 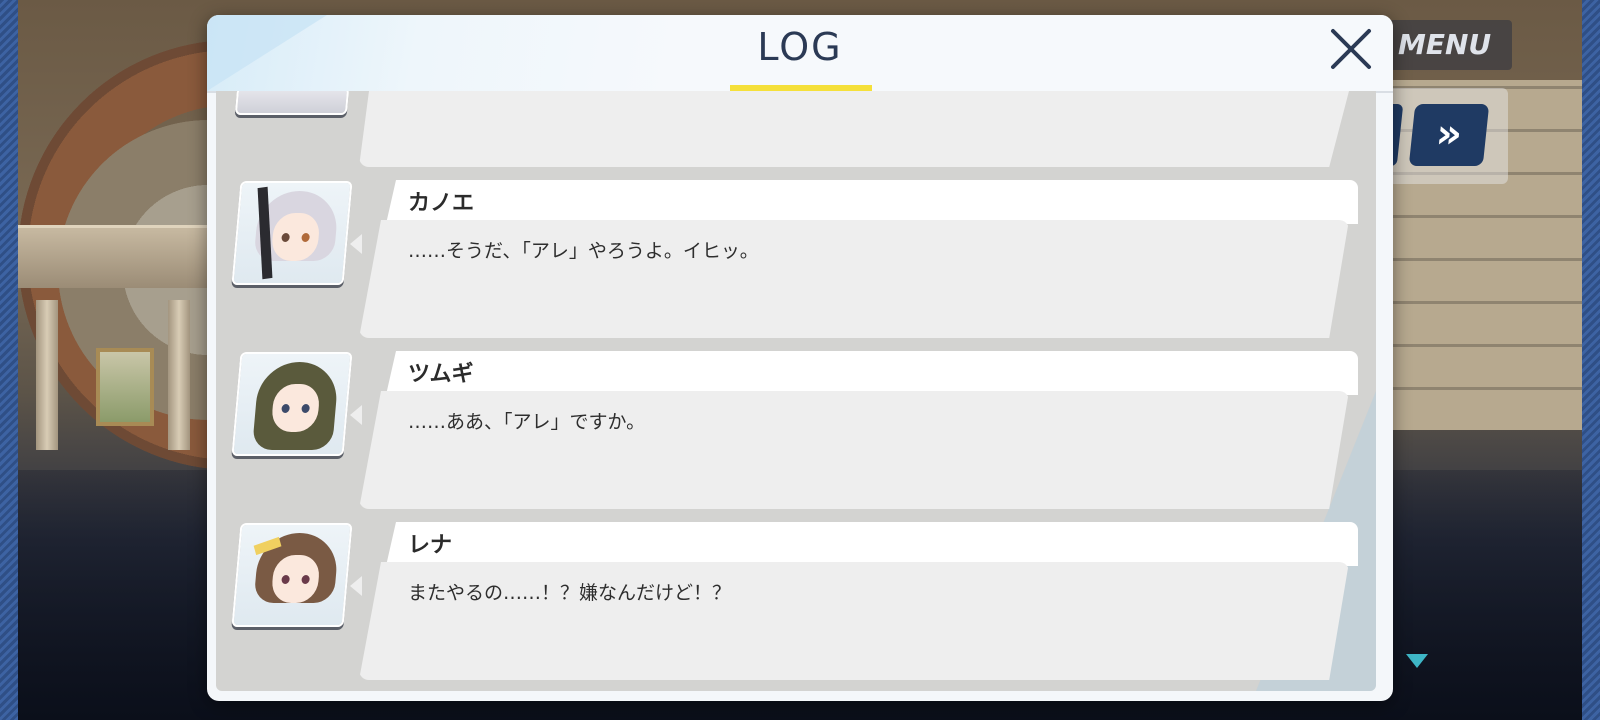 I want to click on fast-forward-icon: », so click(x=1449, y=134).